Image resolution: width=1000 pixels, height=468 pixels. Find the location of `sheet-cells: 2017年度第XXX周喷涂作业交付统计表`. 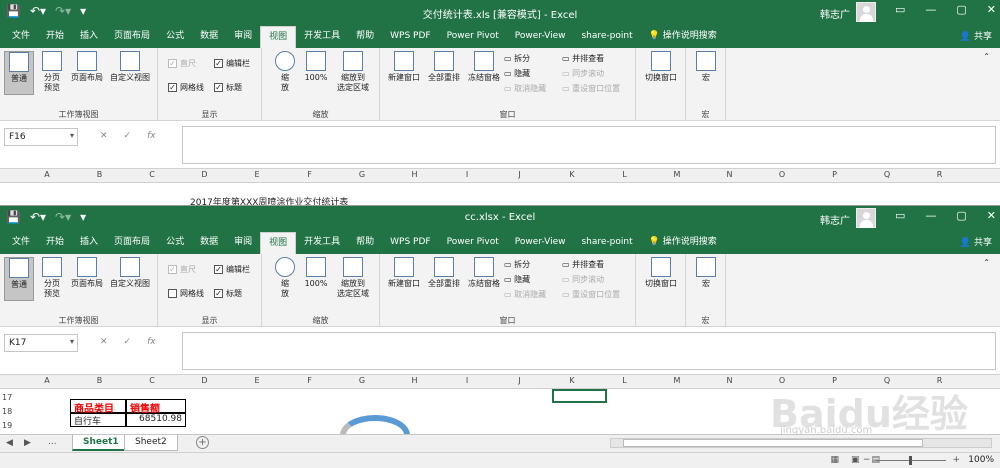

sheet-cells: 2017年度第XXX周喷涂作业交付统计表 is located at coordinates (500, 201).